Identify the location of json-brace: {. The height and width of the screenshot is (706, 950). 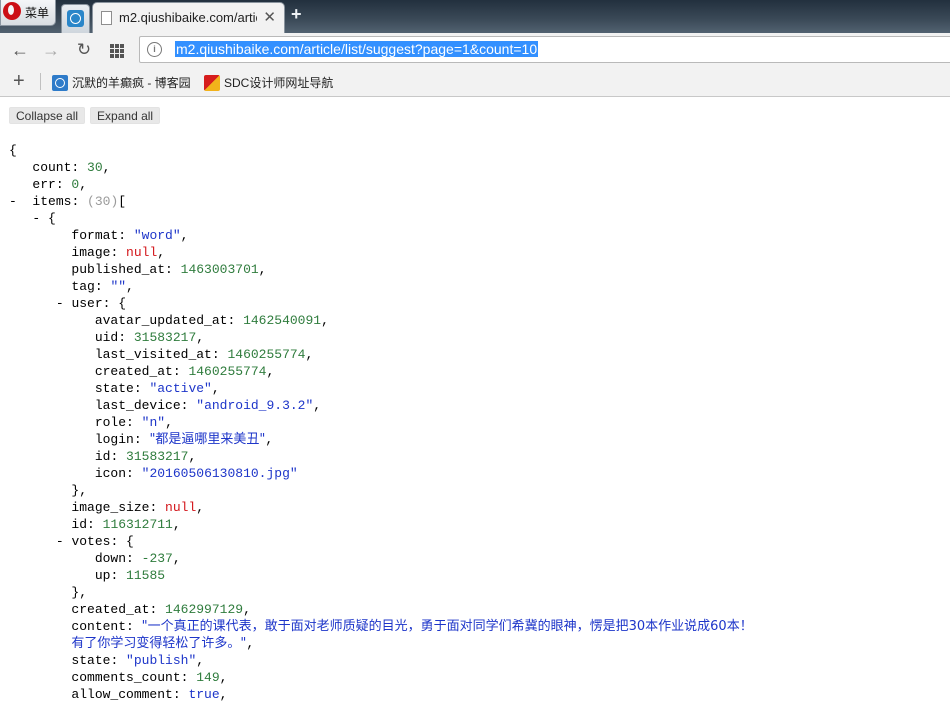
(13, 150).